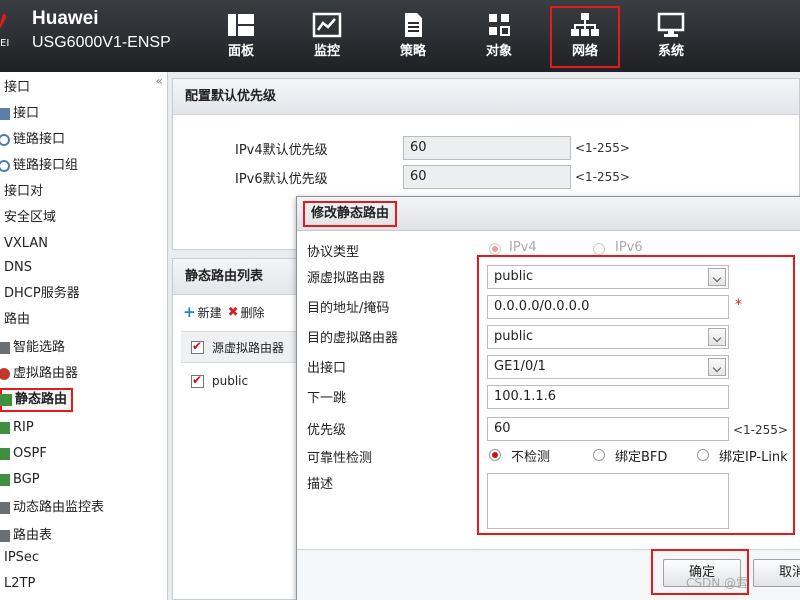 This screenshot has height=600, width=800. Describe the element at coordinates (197, 346) in the screenshot. I see `select-all-checkbox` at that location.